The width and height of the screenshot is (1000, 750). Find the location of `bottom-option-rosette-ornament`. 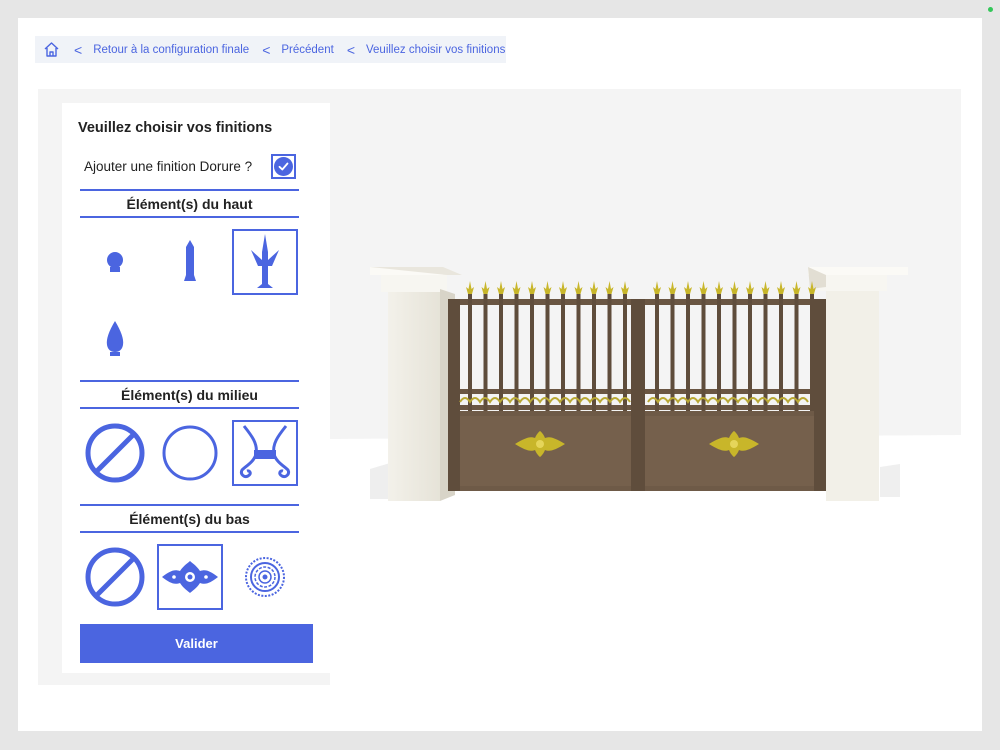

bottom-option-rosette-ornament is located at coordinates (190, 577).